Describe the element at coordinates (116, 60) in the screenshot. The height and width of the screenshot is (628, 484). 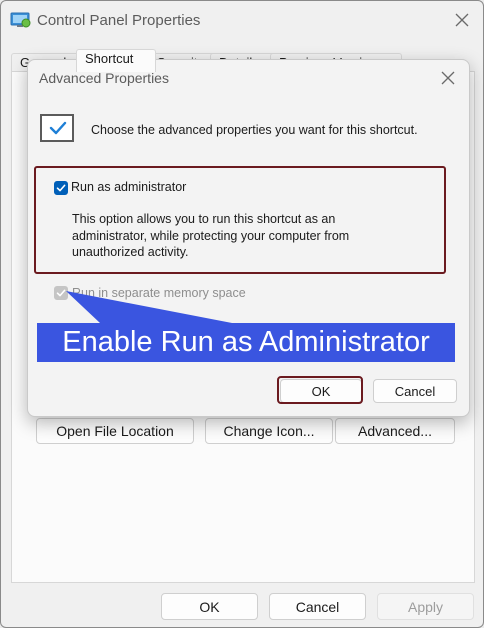
I see `tab-shortcut: Shortcut` at that location.